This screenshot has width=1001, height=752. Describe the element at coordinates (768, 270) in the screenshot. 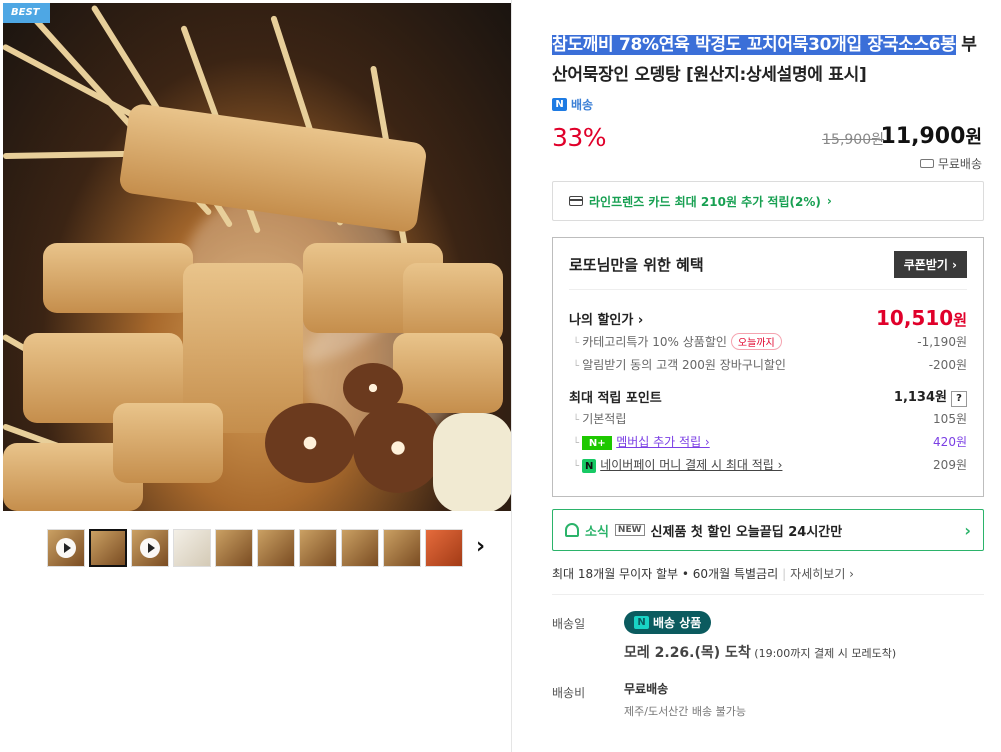

I see `benefit-header: 로또님만을 위한 혜택 쿠폰받기 ›` at that location.